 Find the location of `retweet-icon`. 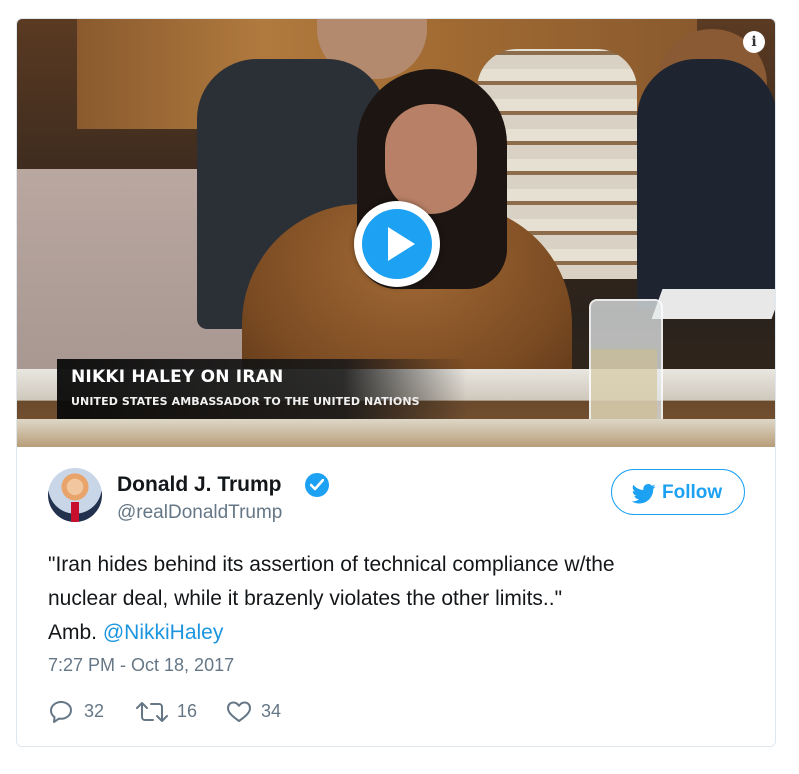

retweet-icon is located at coordinates (152, 712).